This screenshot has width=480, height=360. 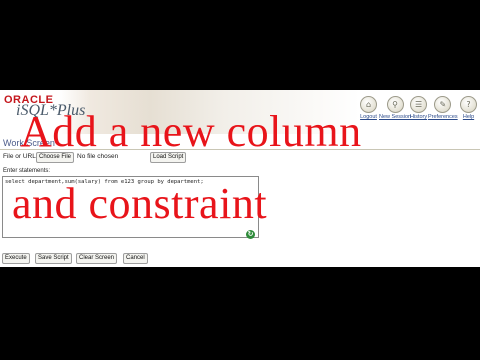 I want to click on nav-logout: ⌂ Logout, so click(x=368, y=108).